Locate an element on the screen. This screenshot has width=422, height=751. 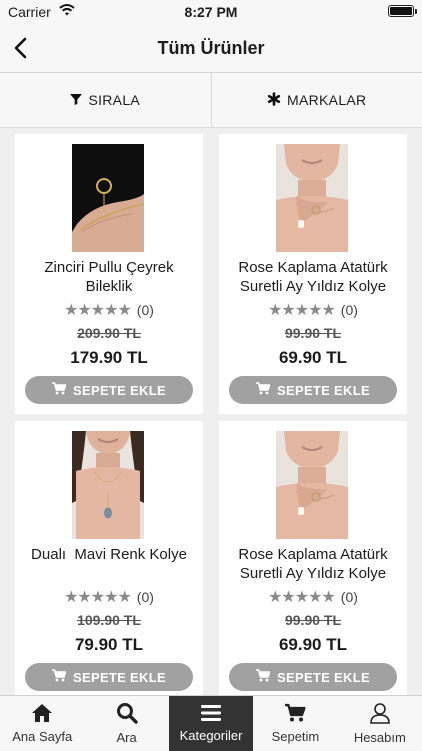
price: 179.90 TL is located at coordinates (109, 358).